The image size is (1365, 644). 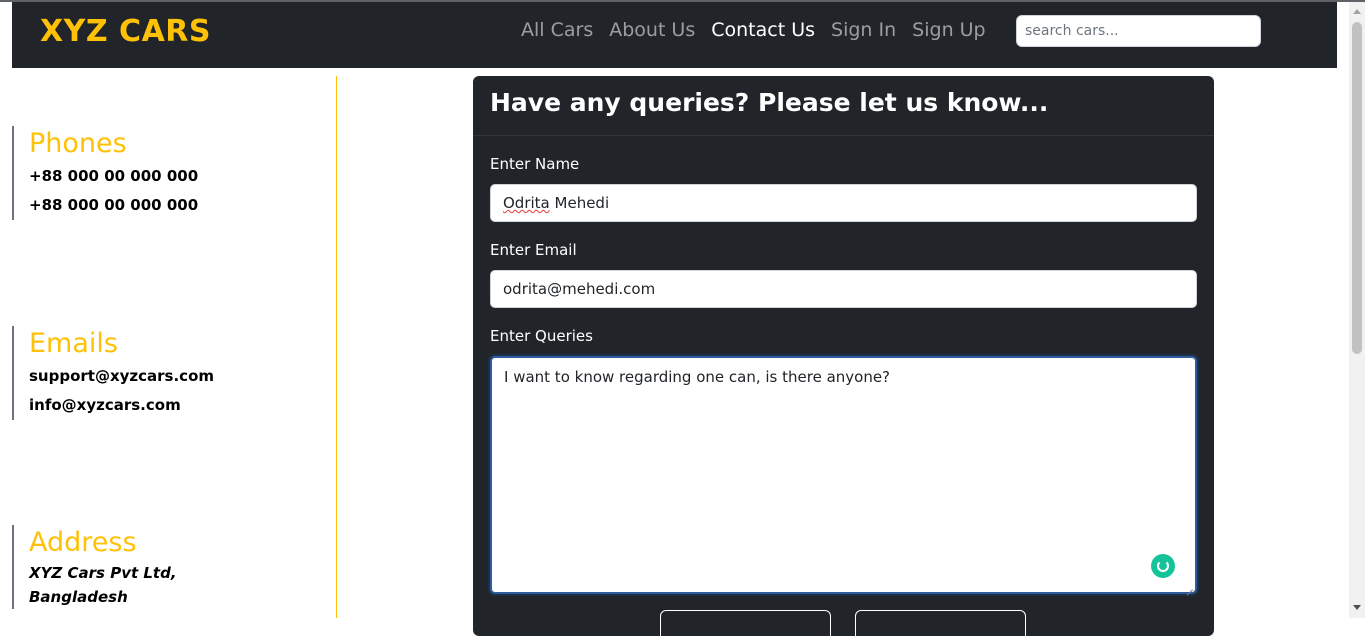 I want to click on page-scrollbar, so click(x=1357, y=310).